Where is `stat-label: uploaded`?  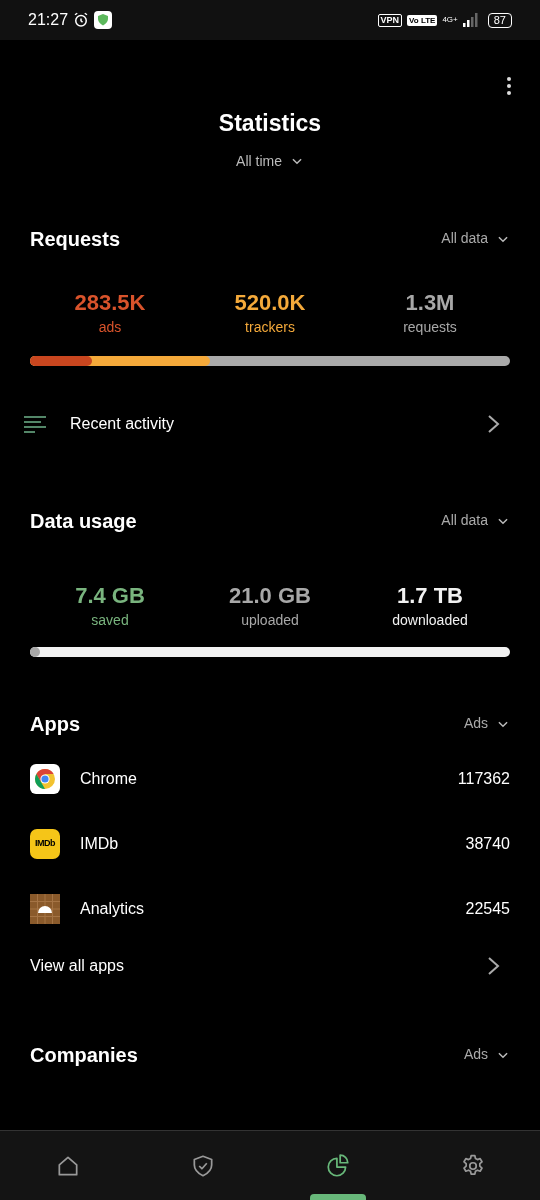 stat-label: uploaded is located at coordinates (270, 620).